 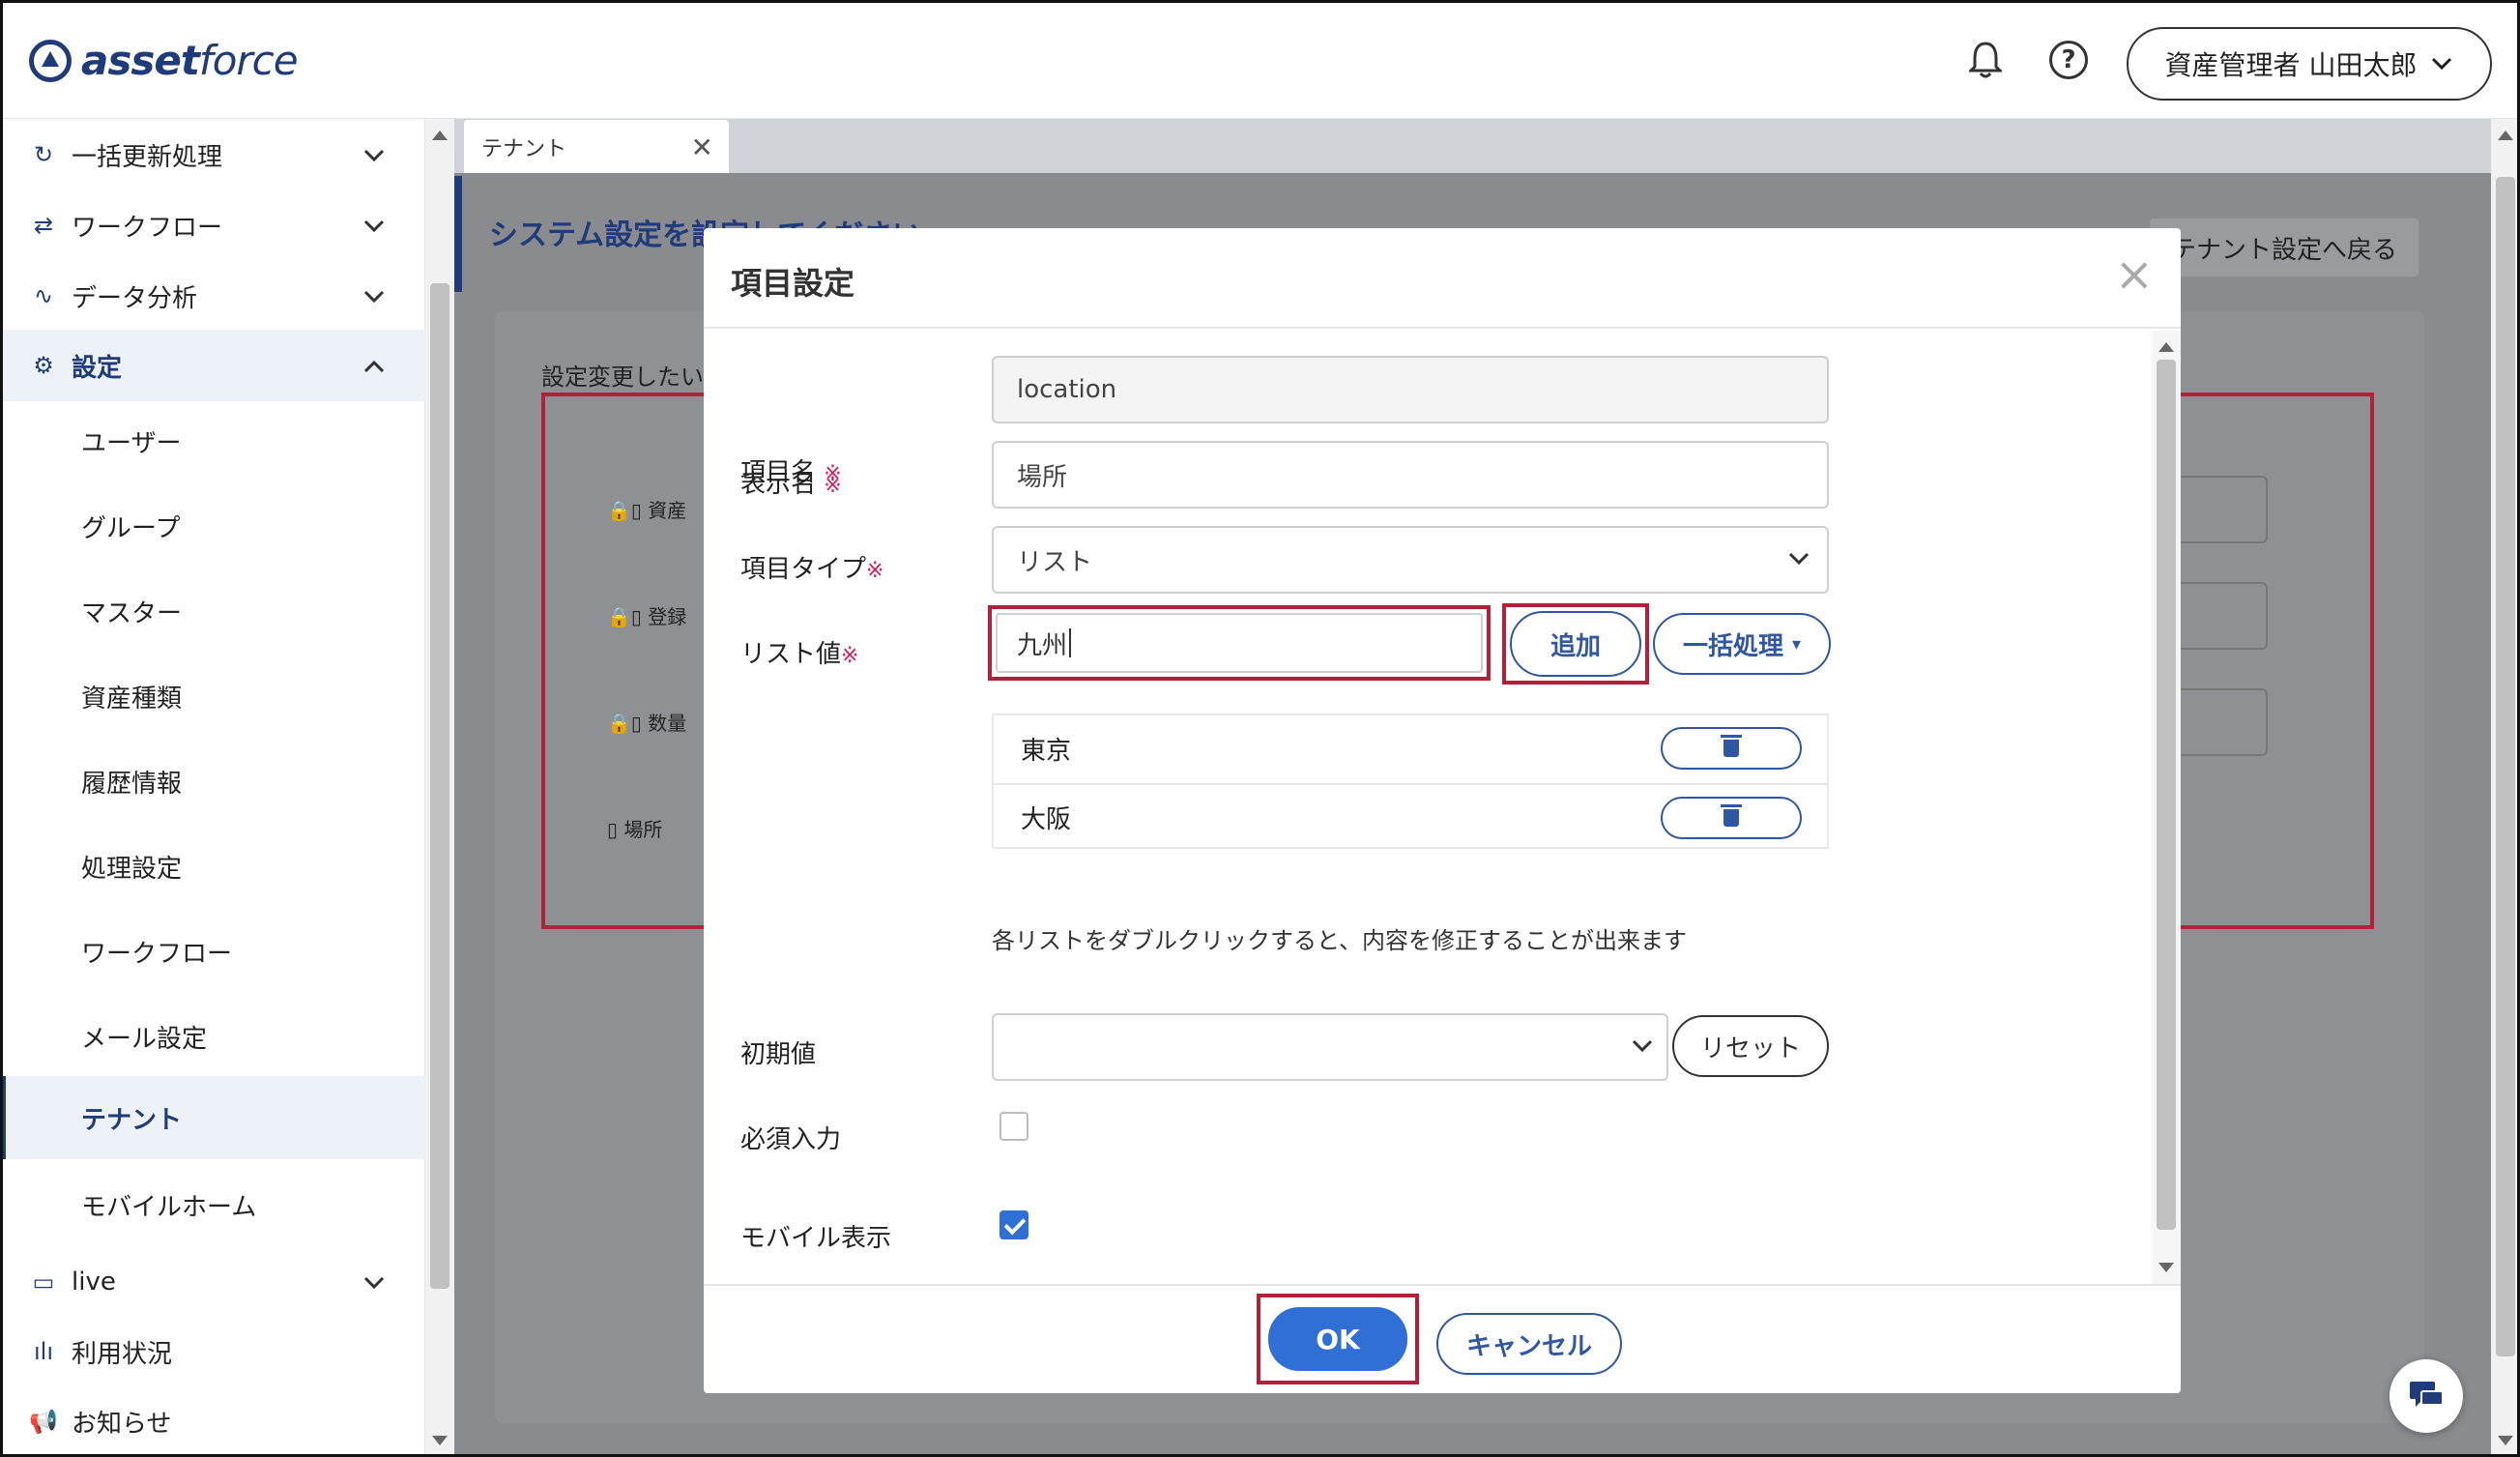 I want to click on sidebar-subitem-process-settings: 処理設定, so click(x=213, y=866).